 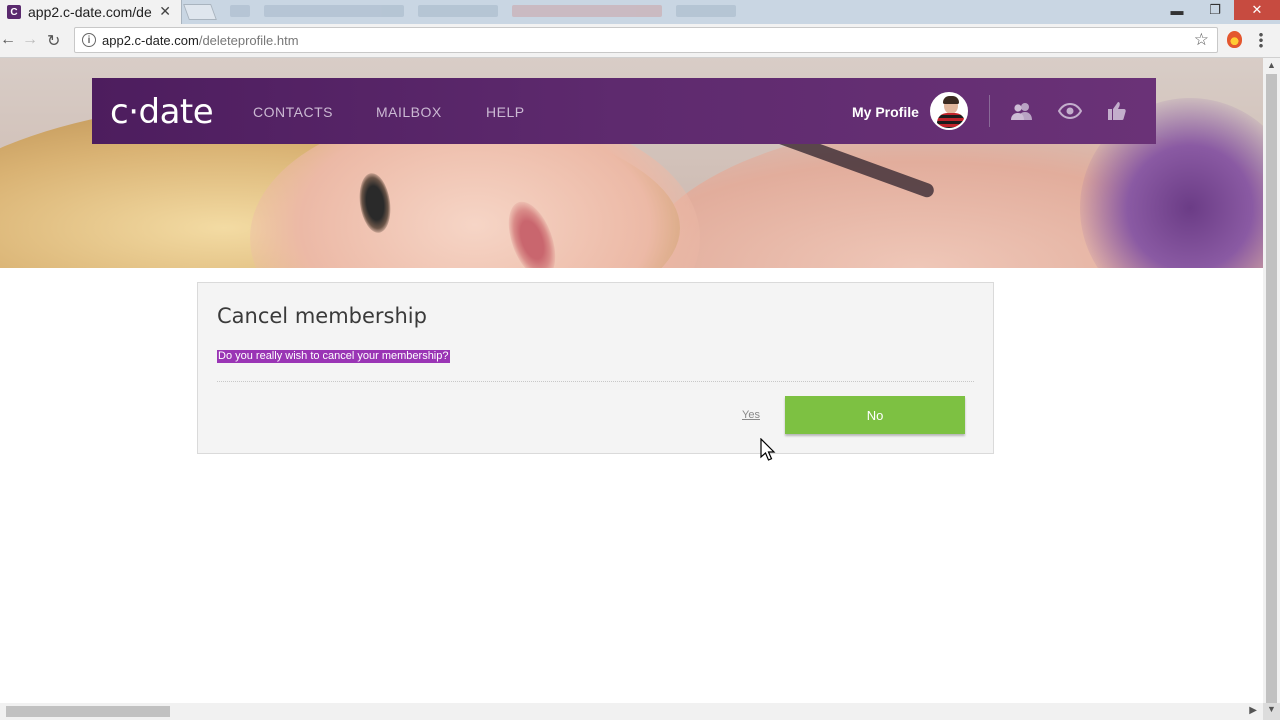 I want to click on scrollbar-corner: ▼, so click(x=1271, y=711).